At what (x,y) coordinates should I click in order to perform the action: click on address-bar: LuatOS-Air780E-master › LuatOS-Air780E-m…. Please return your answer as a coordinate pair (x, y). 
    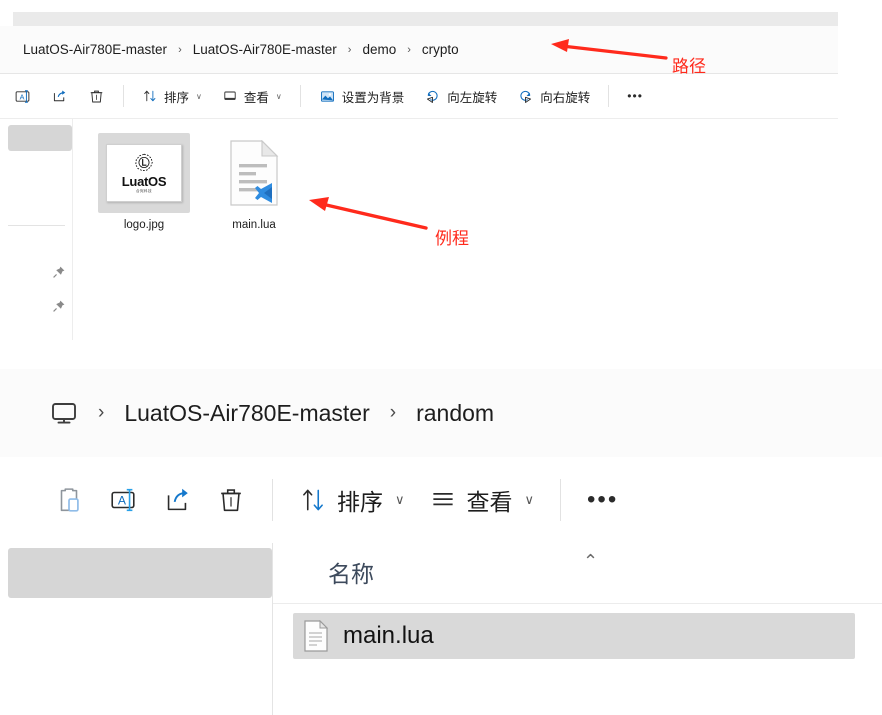
    Looking at the image, I should click on (419, 50).